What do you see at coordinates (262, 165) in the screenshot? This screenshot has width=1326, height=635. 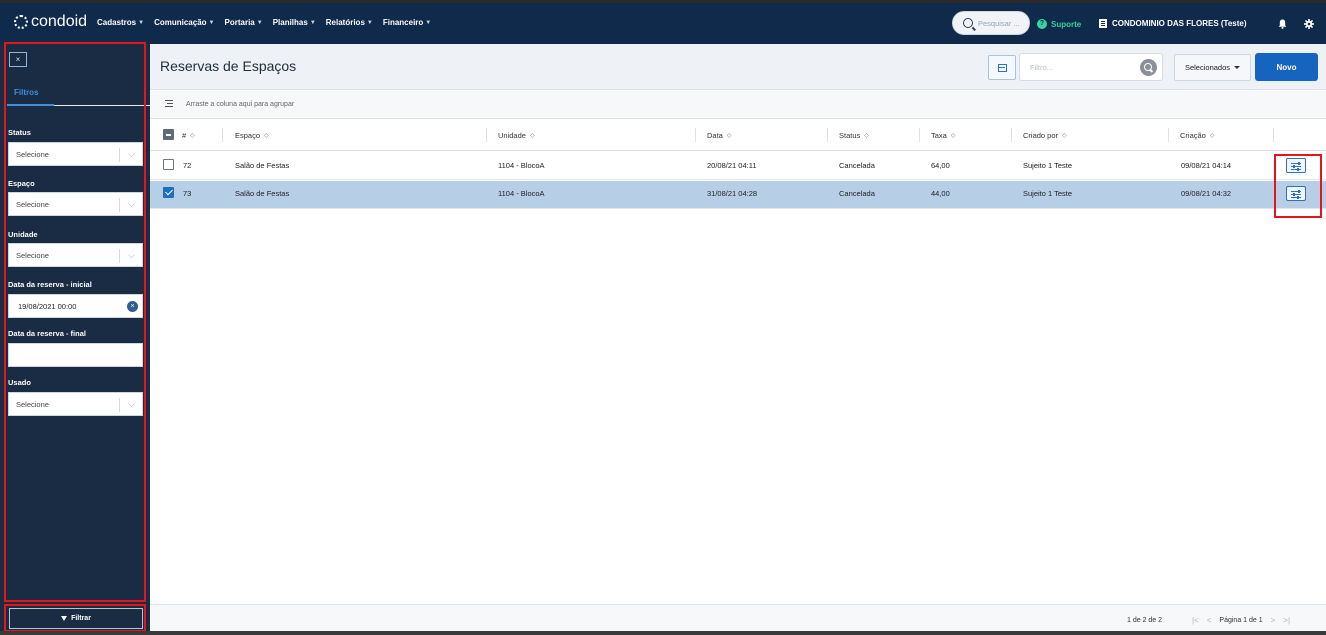 I see `cell-espaco: Salão de Festas` at bounding box center [262, 165].